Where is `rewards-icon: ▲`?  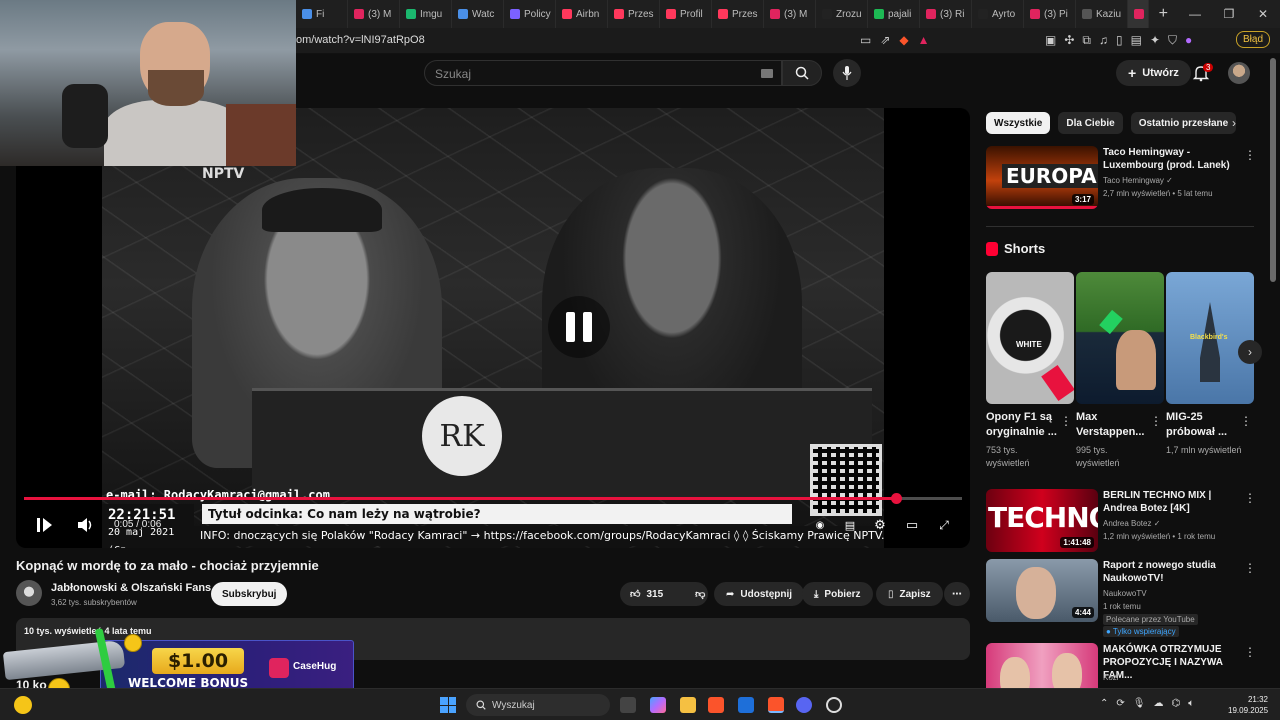 rewards-icon: ▲ is located at coordinates (924, 40).